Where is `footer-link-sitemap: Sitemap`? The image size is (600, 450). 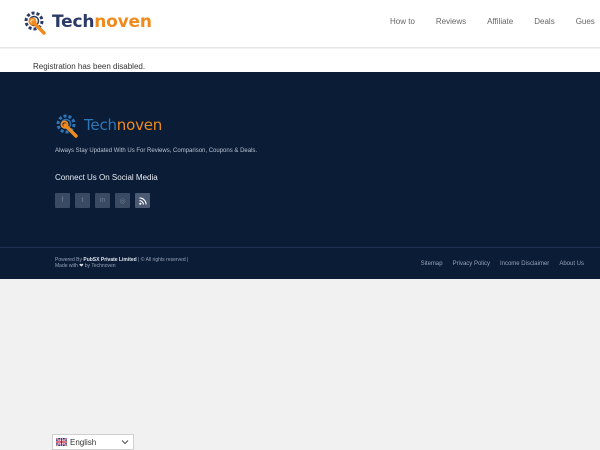
footer-link-sitemap: Sitemap is located at coordinates (432, 264).